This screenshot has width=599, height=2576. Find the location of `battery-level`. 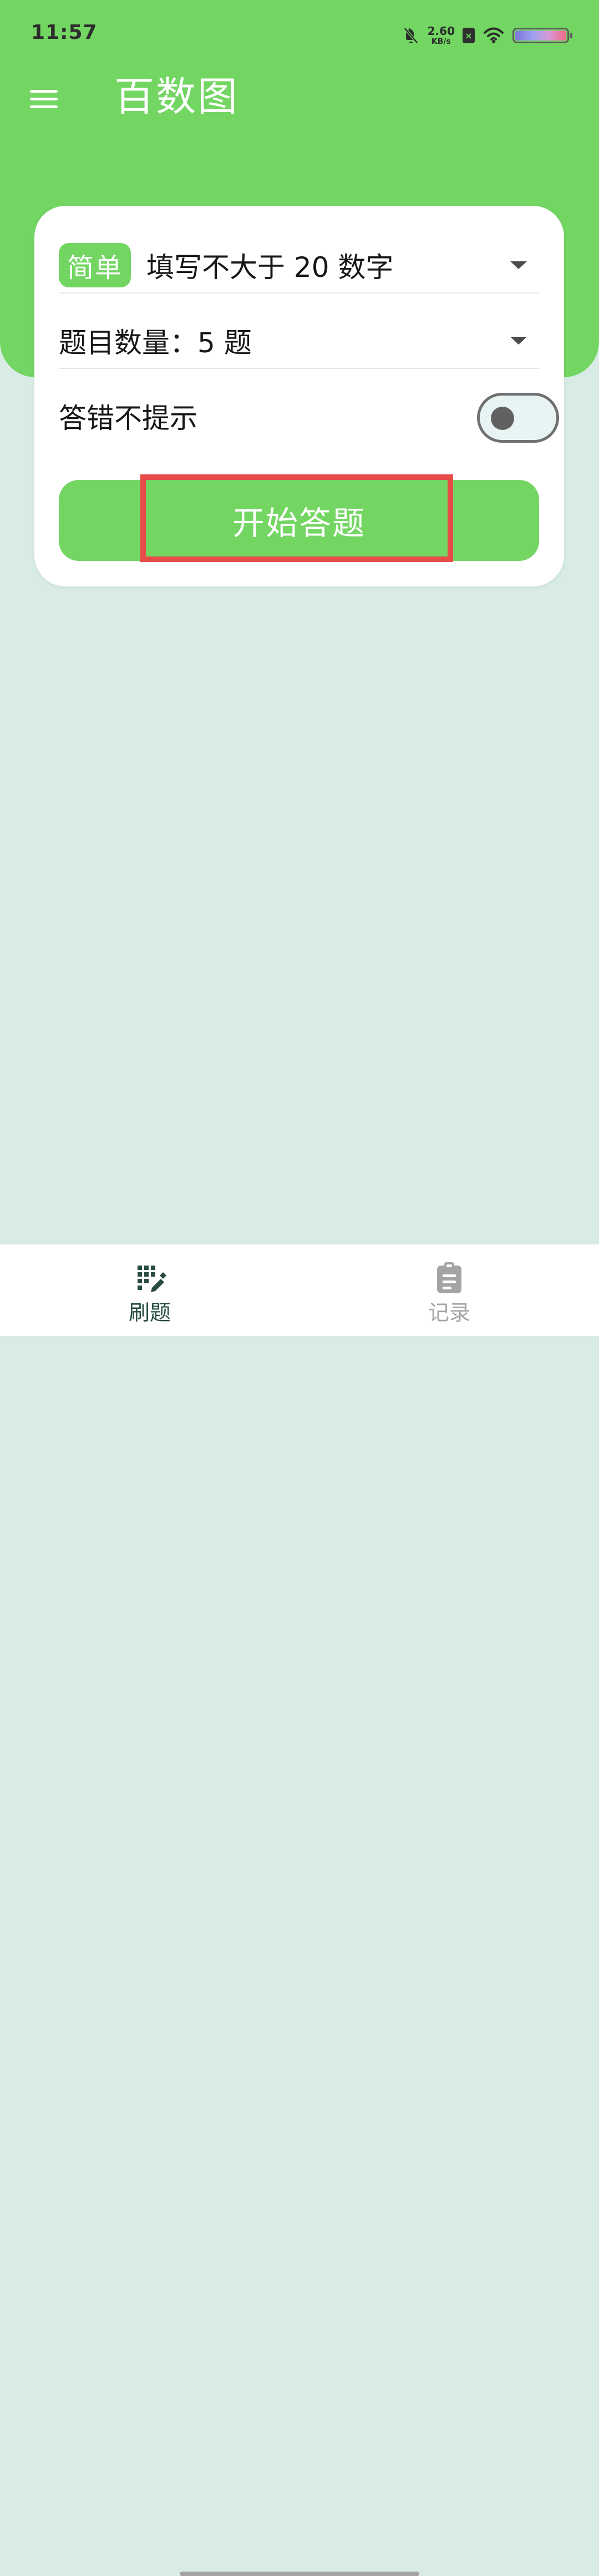

battery-level is located at coordinates (540, 36).